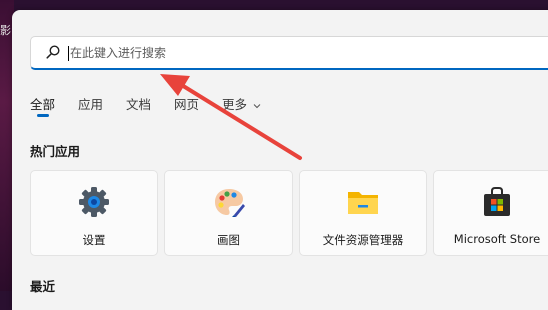  I want to click on tab-more: 更多, so click(241, 103).